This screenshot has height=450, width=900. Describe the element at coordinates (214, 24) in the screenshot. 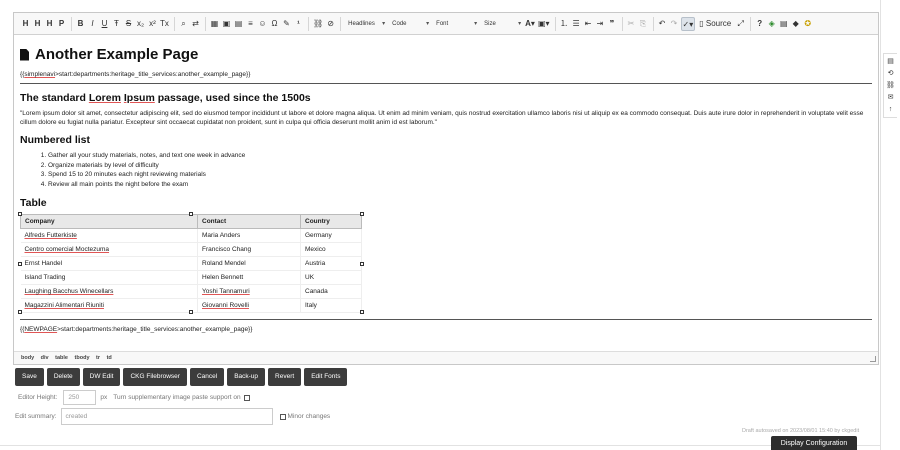

I see `blockquote-icon: ▦` at that location.